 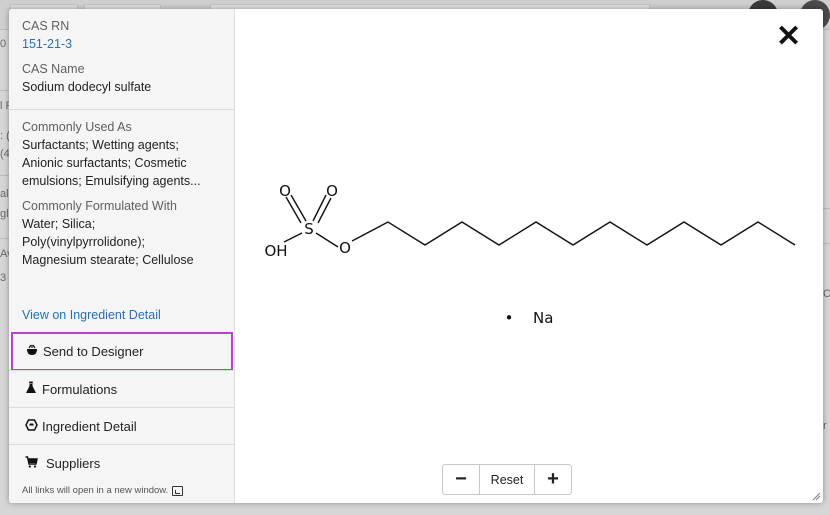 What do you see at coordinates (275, 251) in the screenshot?
I see `atom-label-hydroxyl: OH` at bounding box center [275, 251].